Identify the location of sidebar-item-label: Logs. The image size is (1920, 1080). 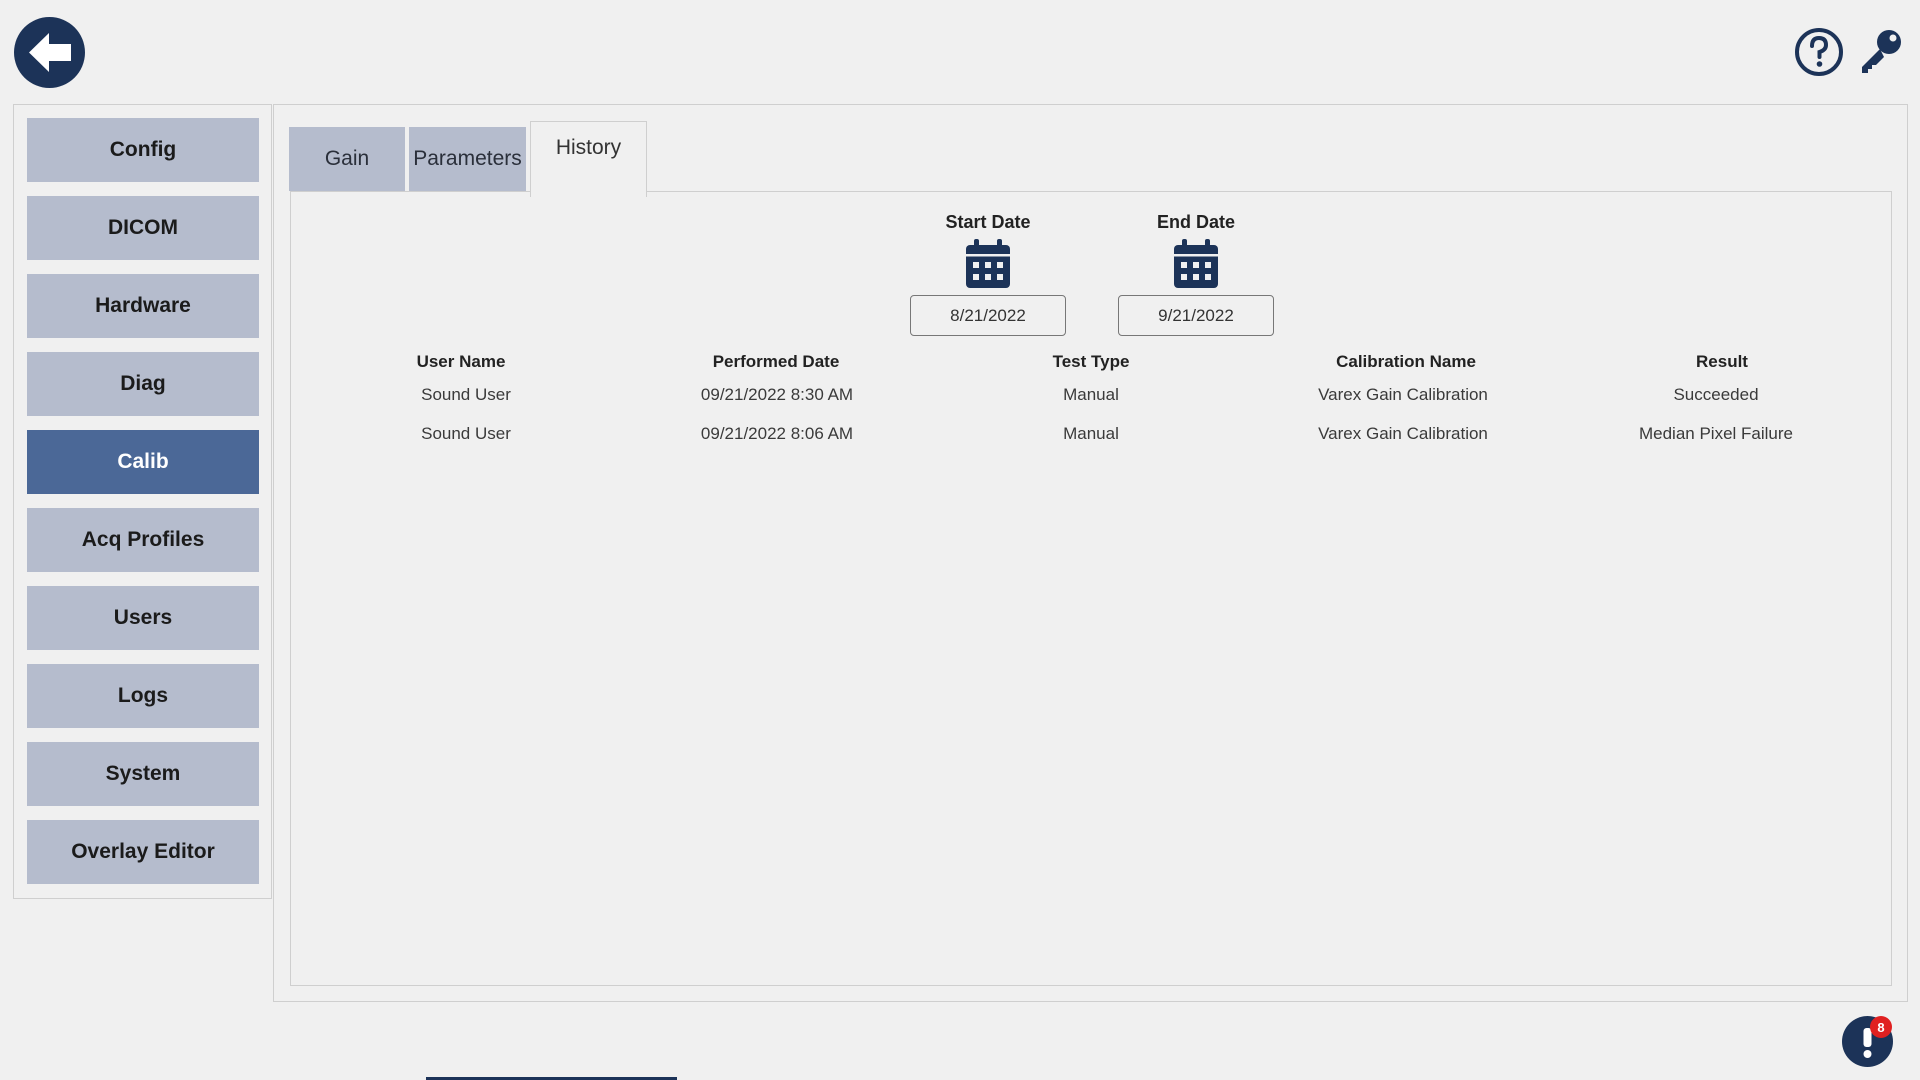
(143, 695).